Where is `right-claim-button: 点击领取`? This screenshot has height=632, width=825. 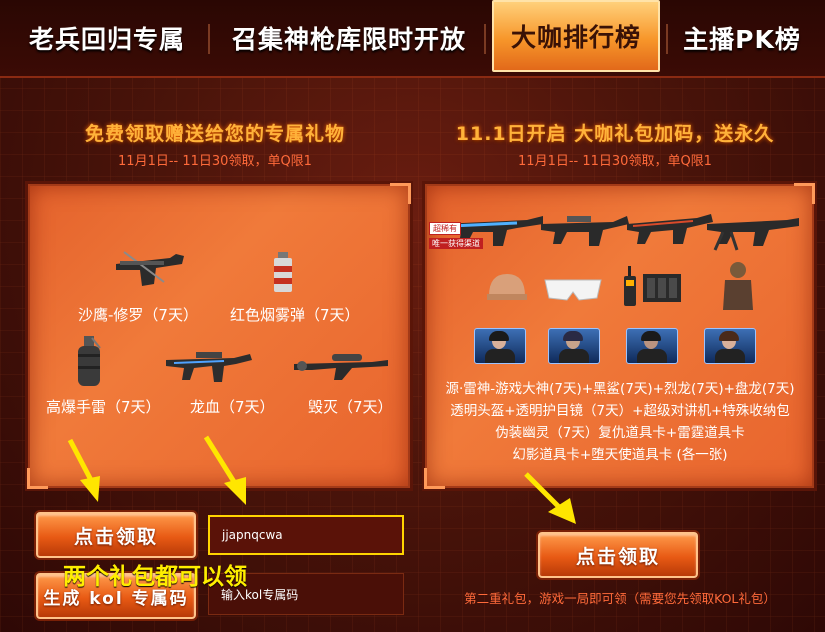
right-claim-button: 点击领取 is located at coordinates (618, 555).